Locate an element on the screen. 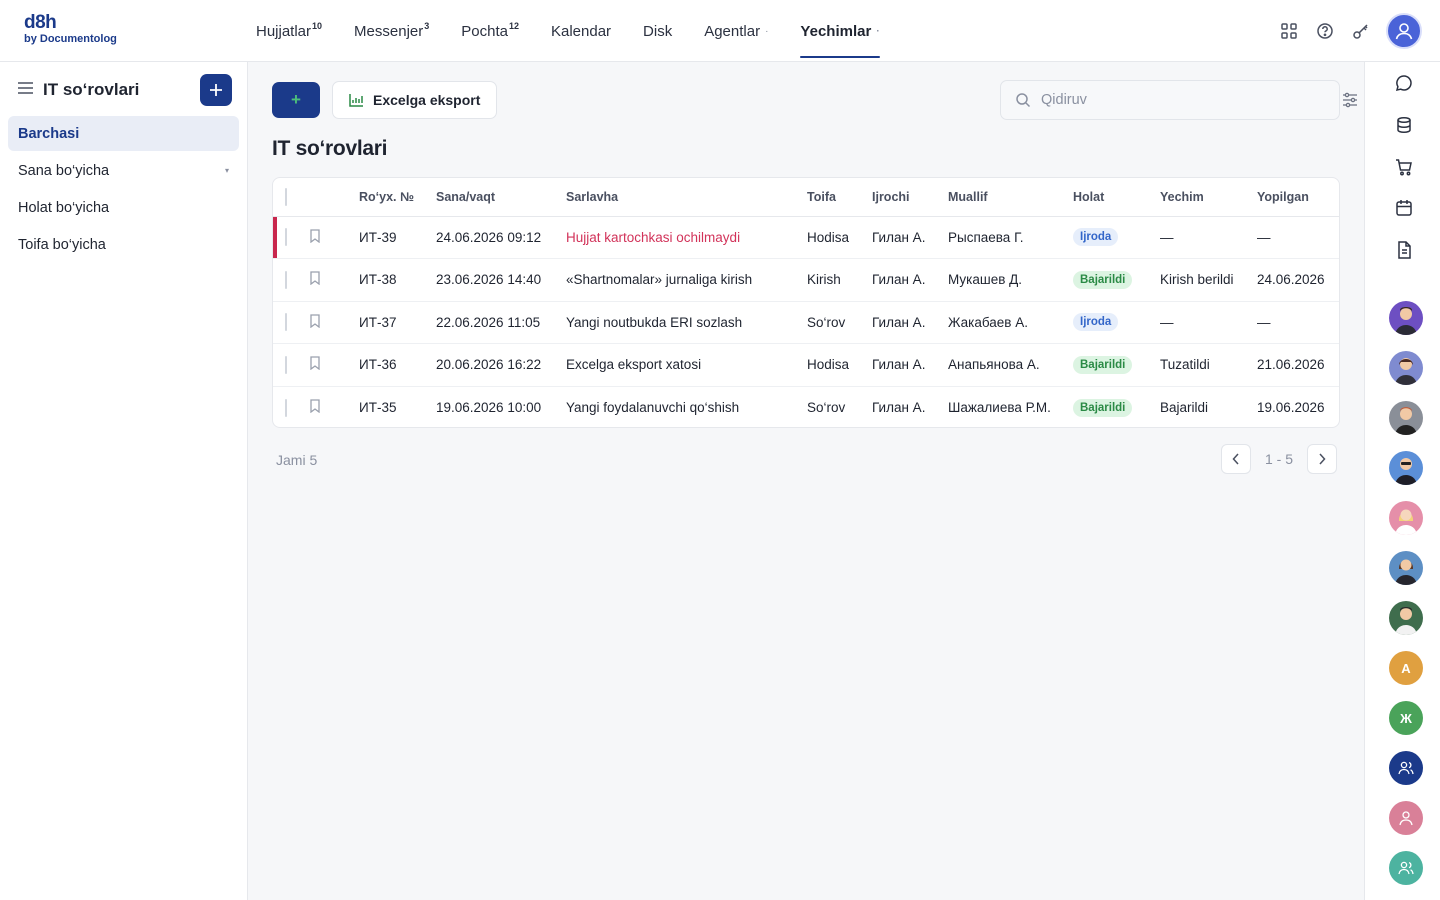 This screenshot has width=1440, height=900. column-header: Ro‘yx. № is located at coordinates (397, 197).